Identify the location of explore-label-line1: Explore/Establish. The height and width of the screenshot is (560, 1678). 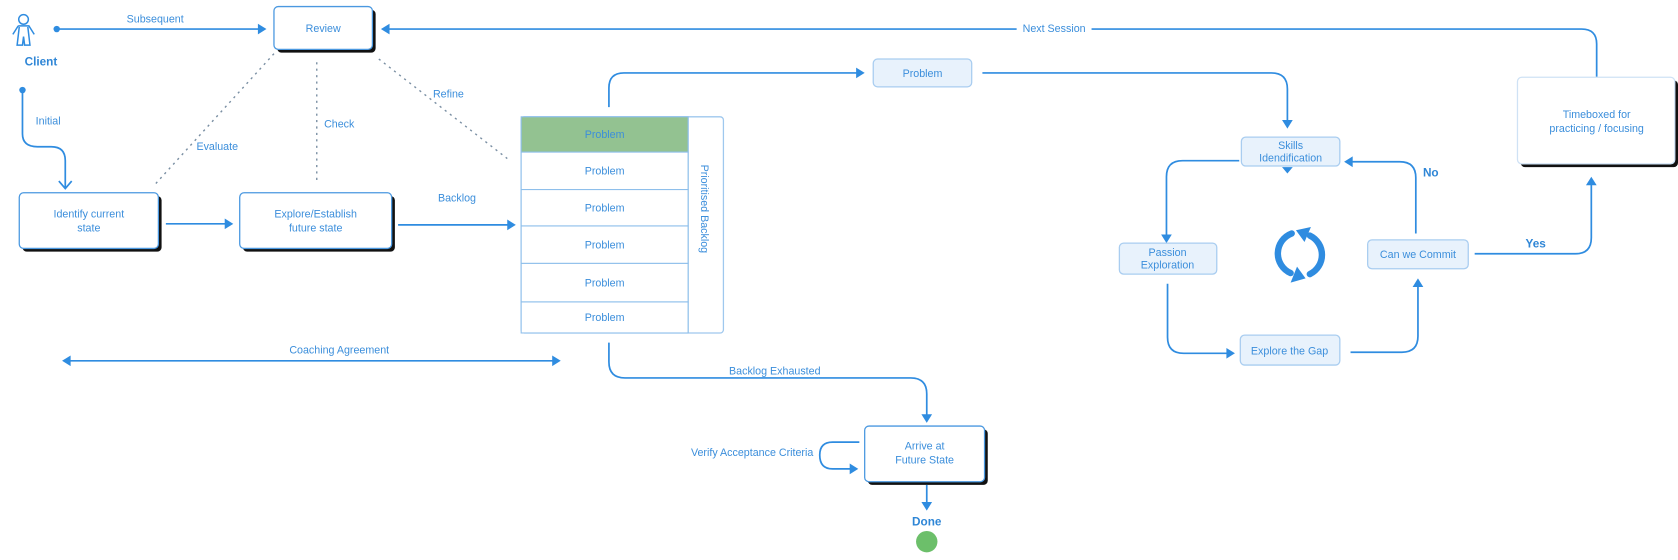
(315, 214).